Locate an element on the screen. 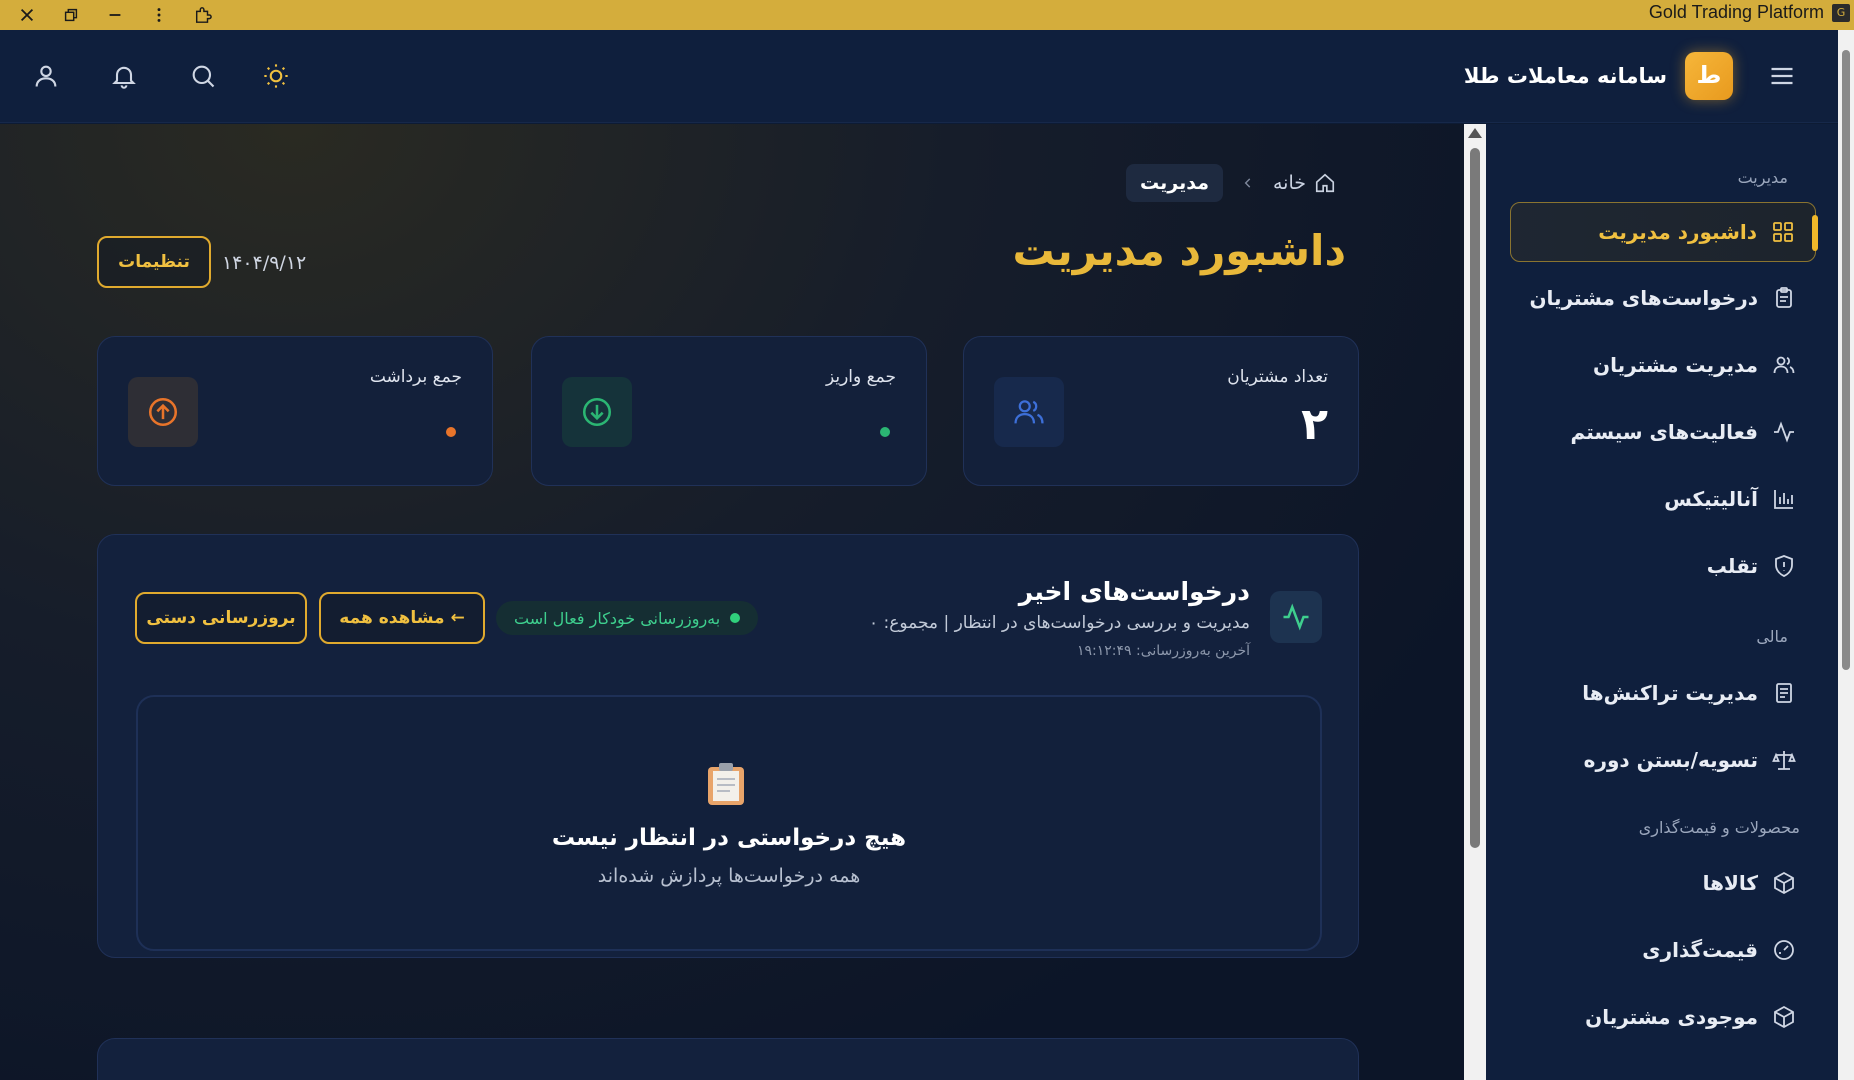 Image resolution: width=1854 pixels, height=1080 pixels. panel-title: درخواست‌های اخیر is located at coordinates (1134, 591).